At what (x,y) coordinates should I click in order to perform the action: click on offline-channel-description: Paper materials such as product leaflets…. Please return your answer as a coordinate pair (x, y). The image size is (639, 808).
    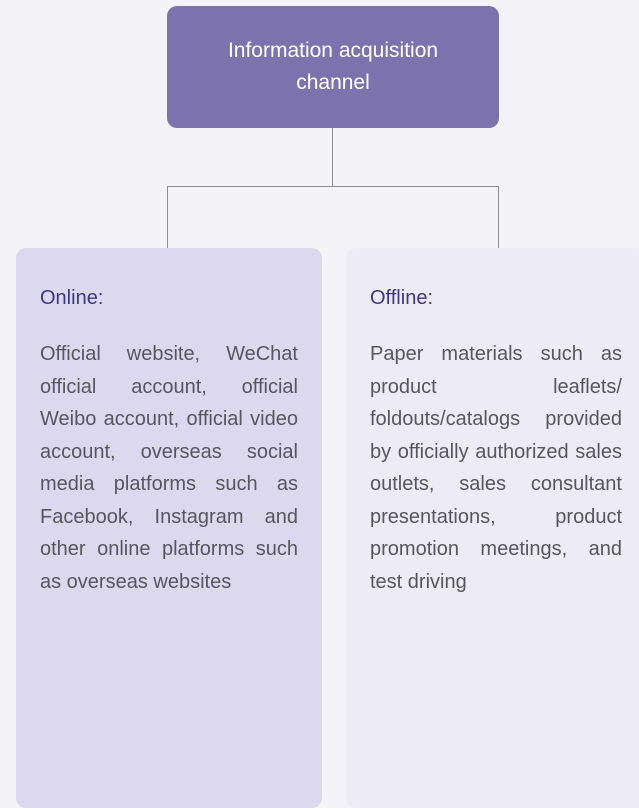
    Looking at the image, I should click on (496, 468).